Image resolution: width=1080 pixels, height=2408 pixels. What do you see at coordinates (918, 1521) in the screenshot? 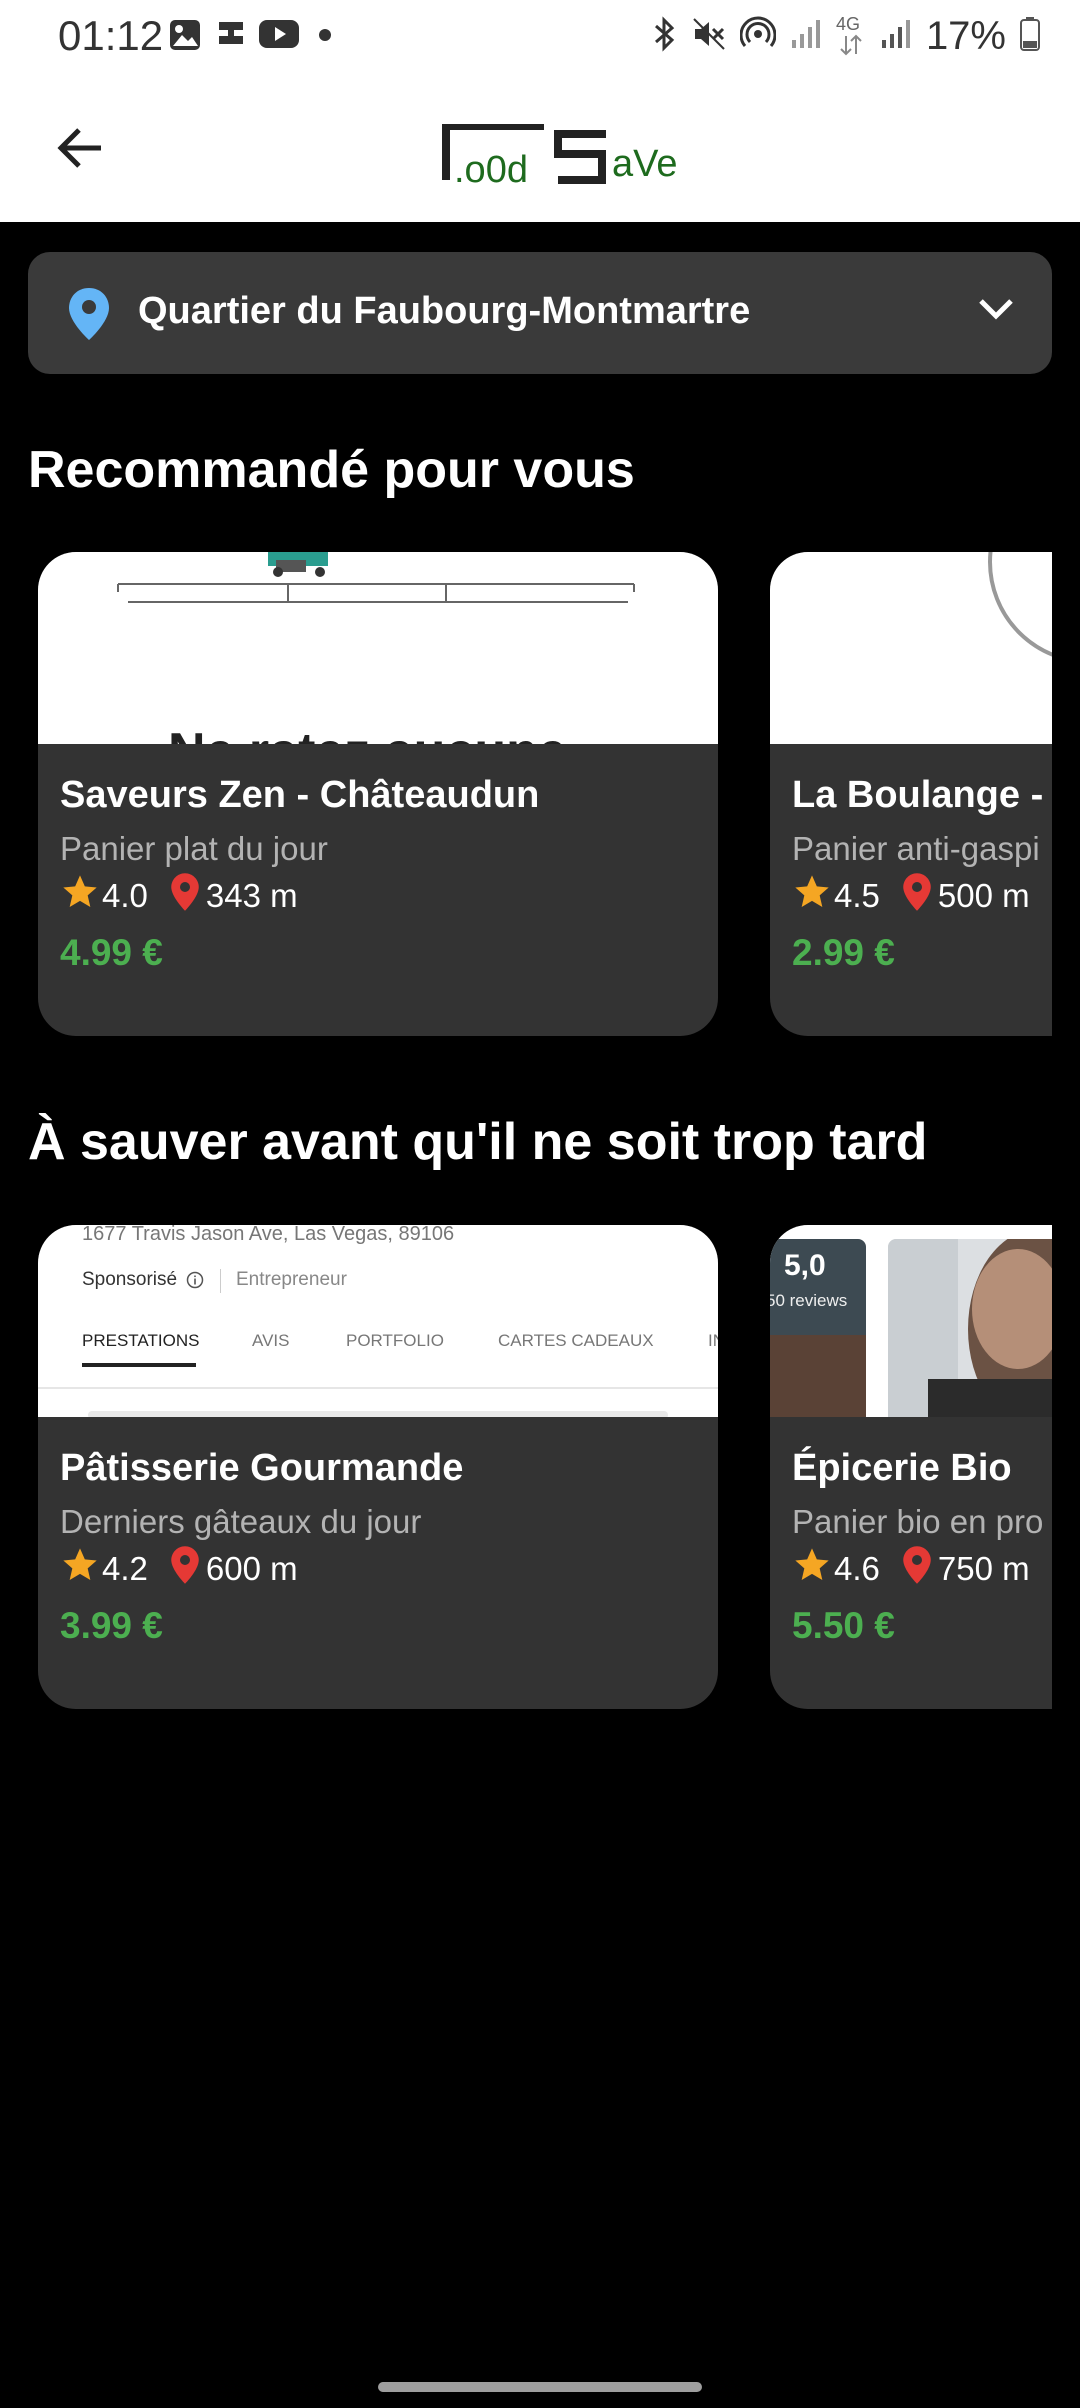
I see `store-description: Panier bio en pro` at bounding box center [918, 1521].